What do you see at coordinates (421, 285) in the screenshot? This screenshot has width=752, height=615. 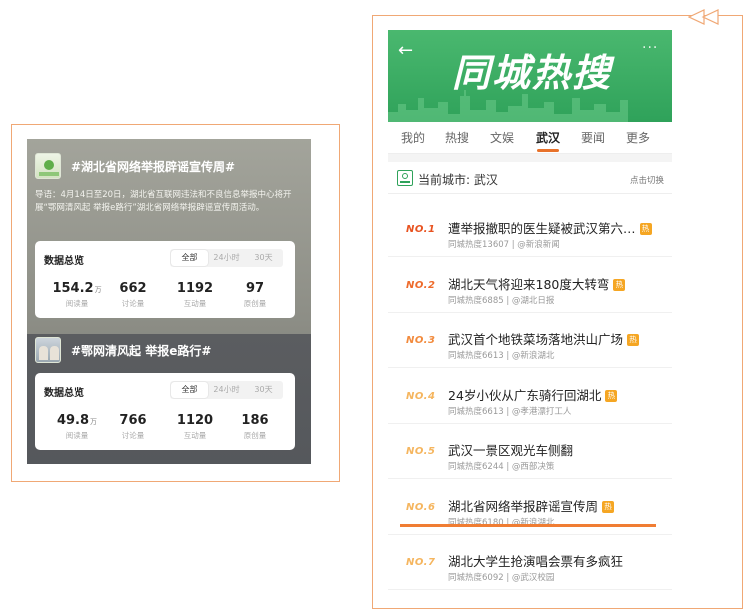 I see `rank-number: NO.2` at bounding box center [421, 285].